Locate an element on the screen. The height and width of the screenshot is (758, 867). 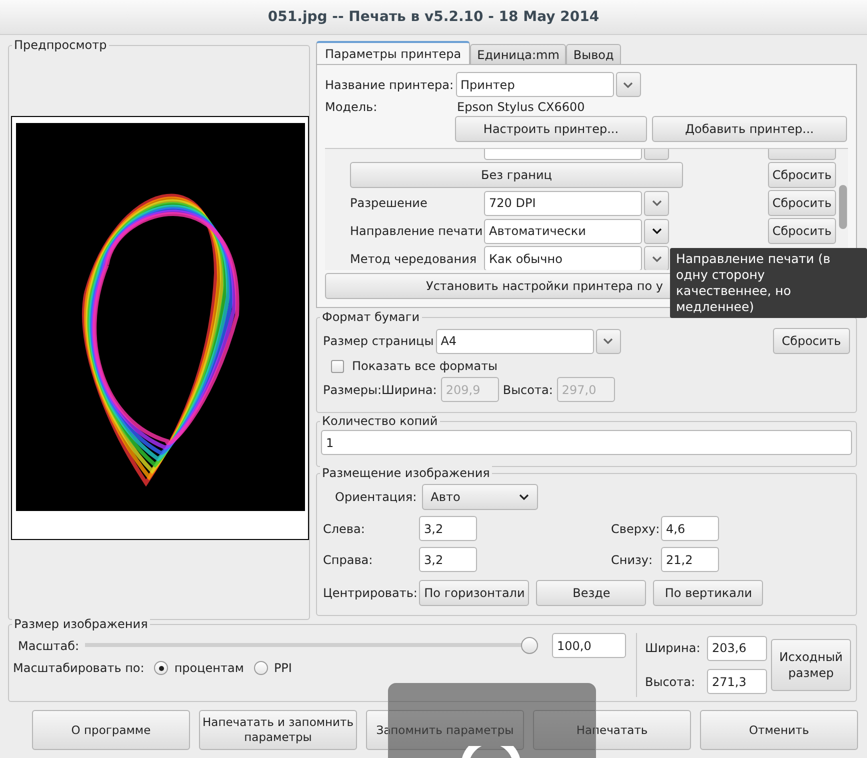
group-title: Формат бумаги is located at coordinates (371, 317).